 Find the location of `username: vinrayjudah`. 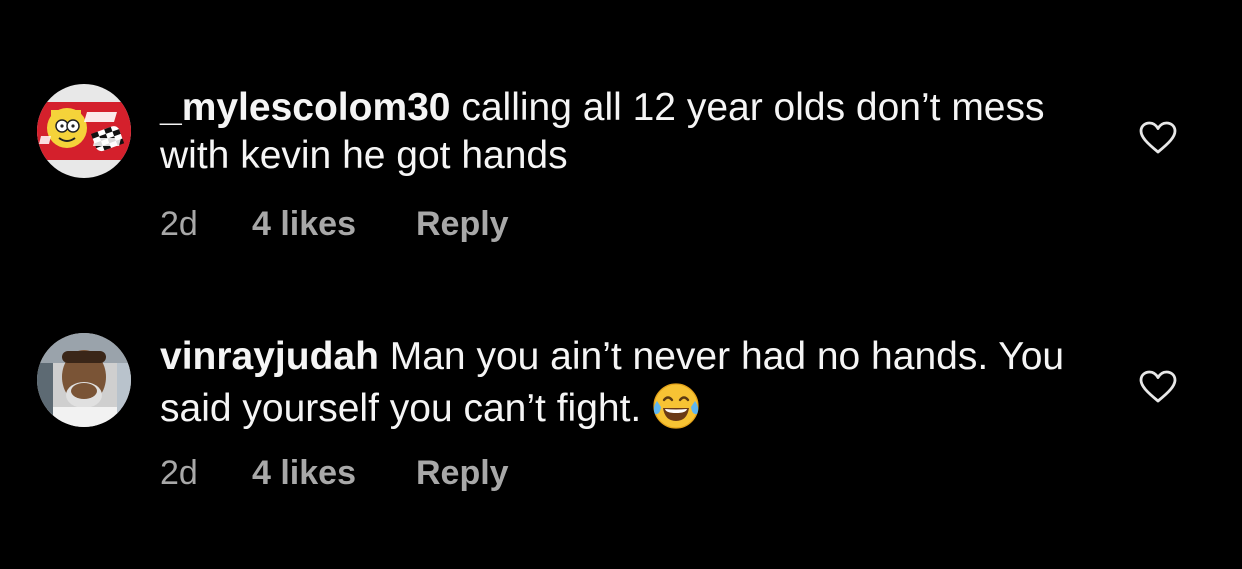

username: vinrayjudah is located at coordinates (269, 356).